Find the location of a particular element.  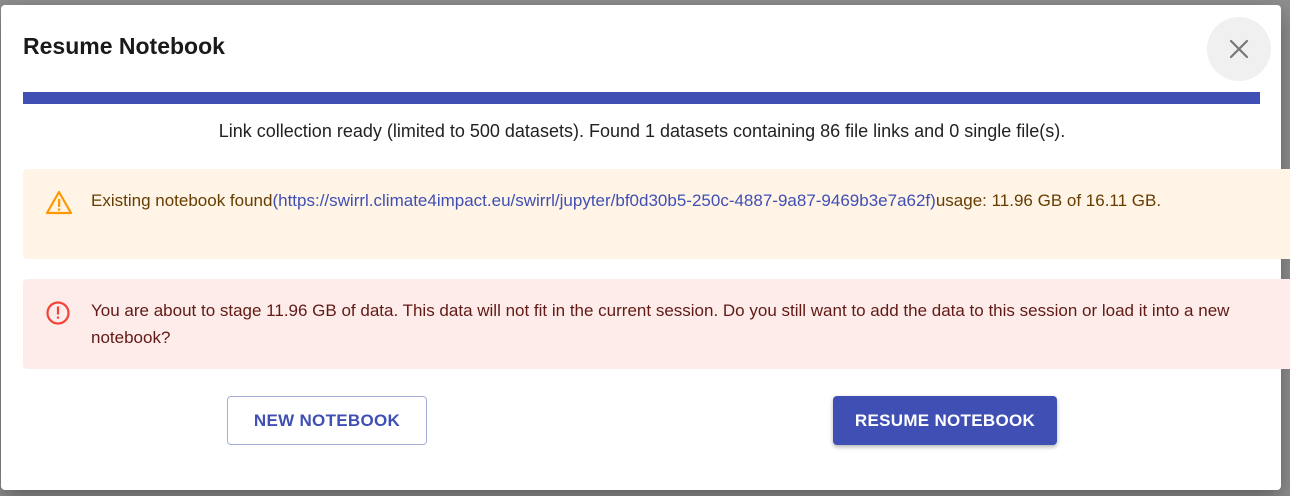

new-notebook-button: NEW NOTEBOOK is located at coordinates (327, 420).